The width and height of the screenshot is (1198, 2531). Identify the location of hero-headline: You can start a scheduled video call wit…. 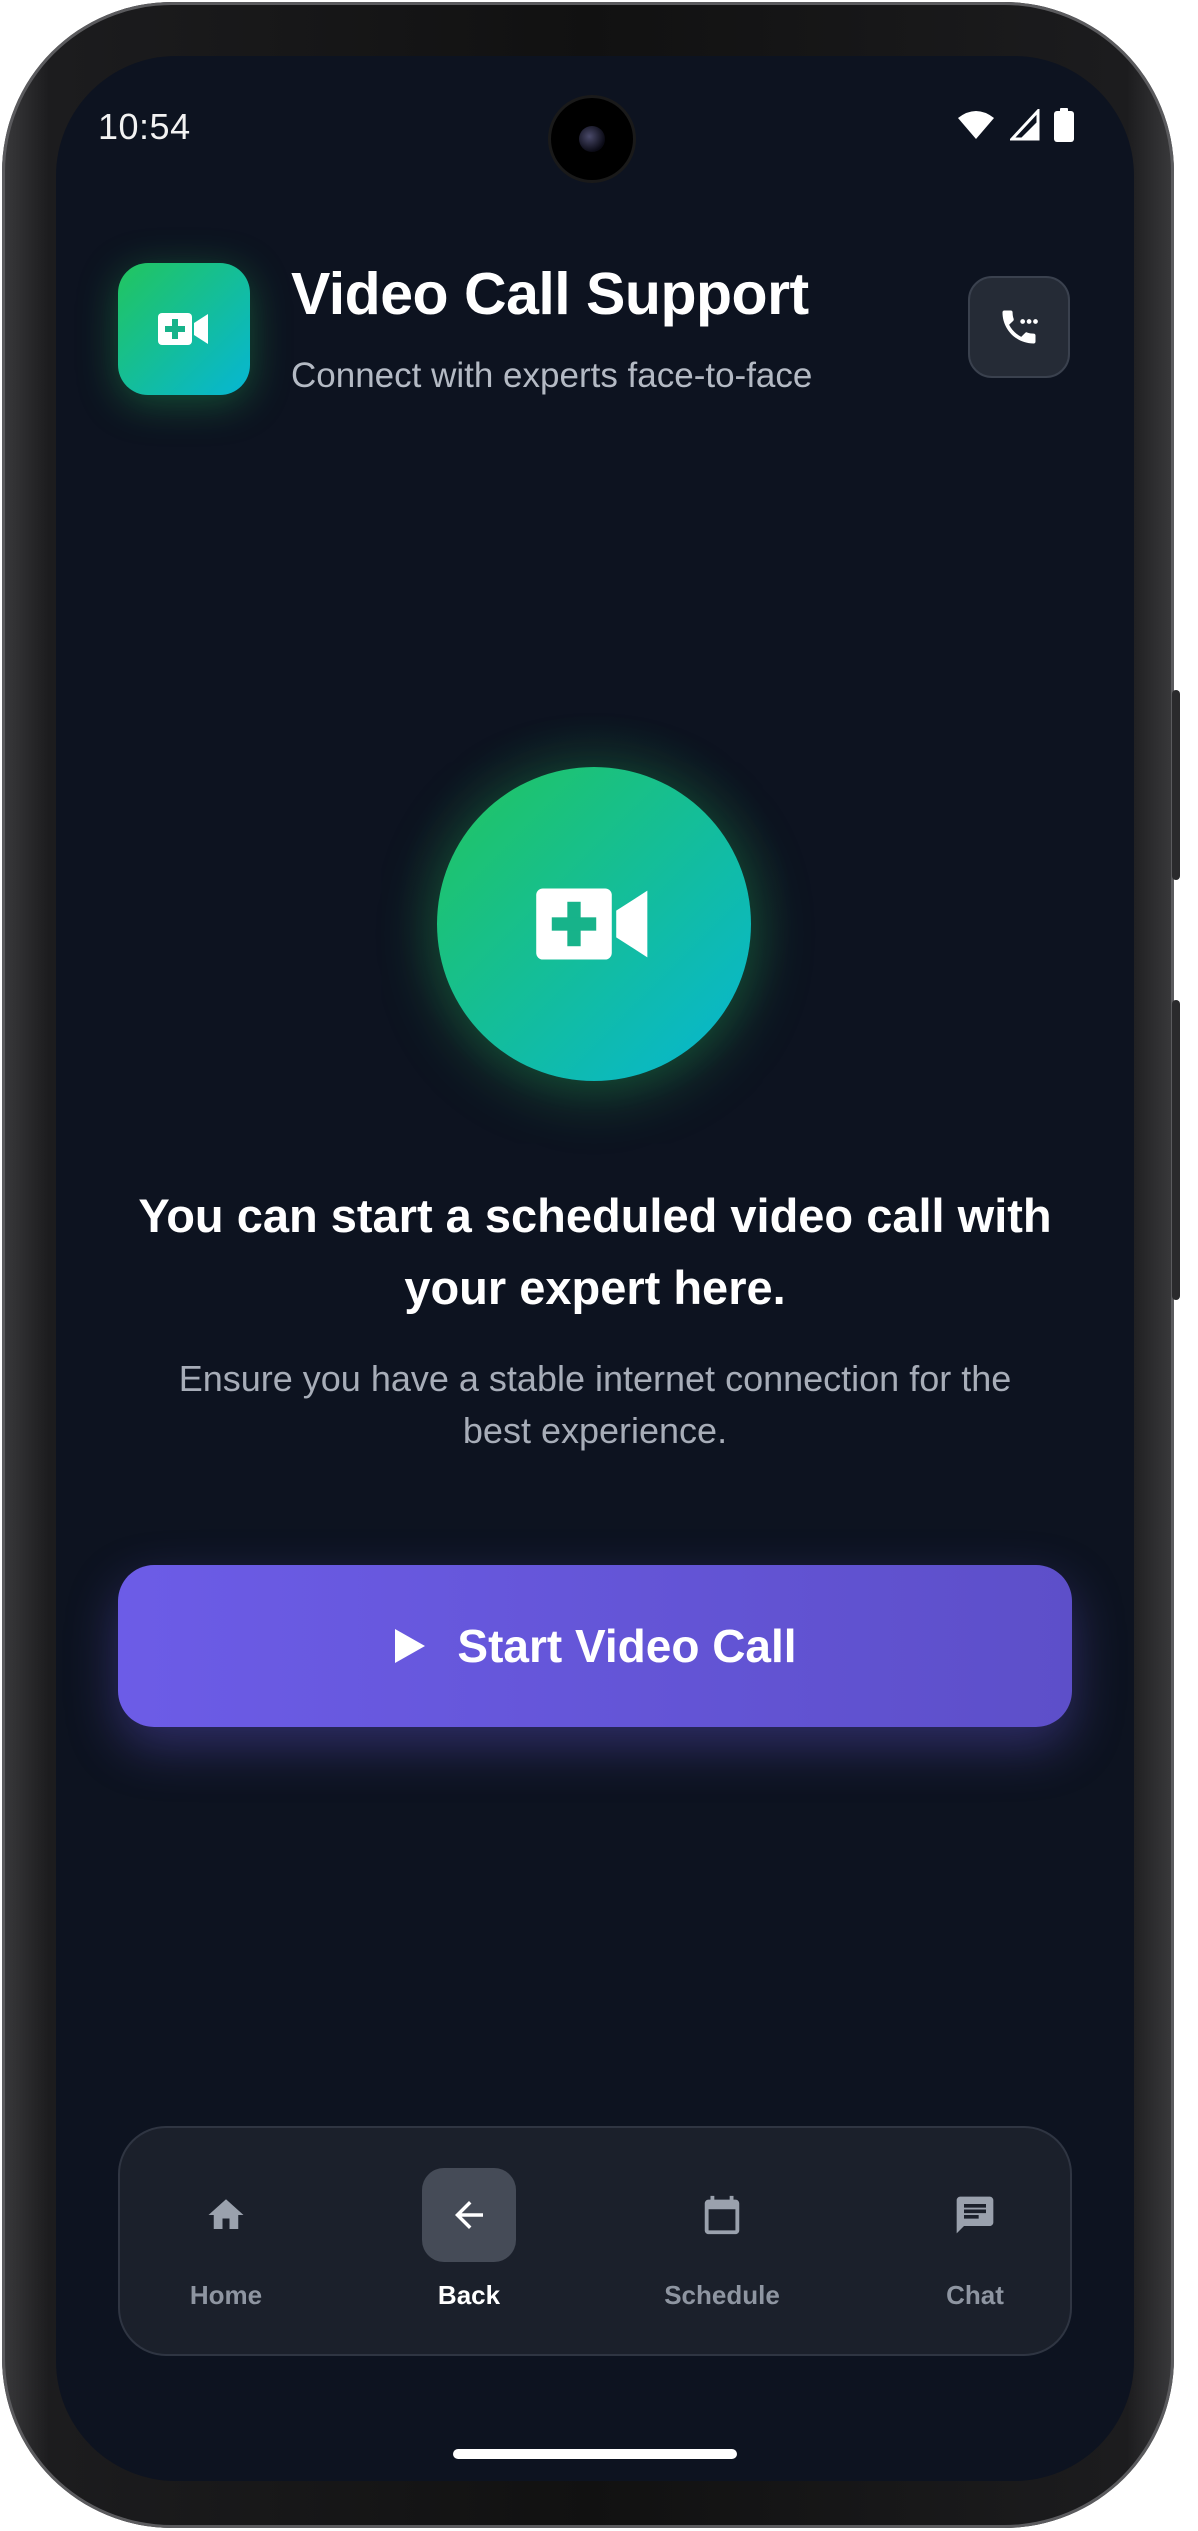
(595, 1251).